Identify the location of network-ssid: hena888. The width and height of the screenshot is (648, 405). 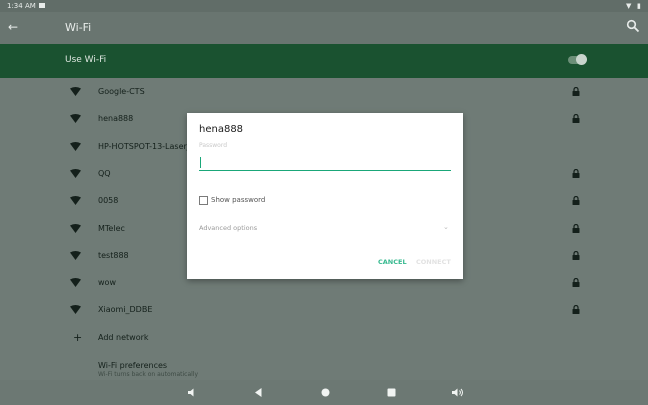
(116, 119).